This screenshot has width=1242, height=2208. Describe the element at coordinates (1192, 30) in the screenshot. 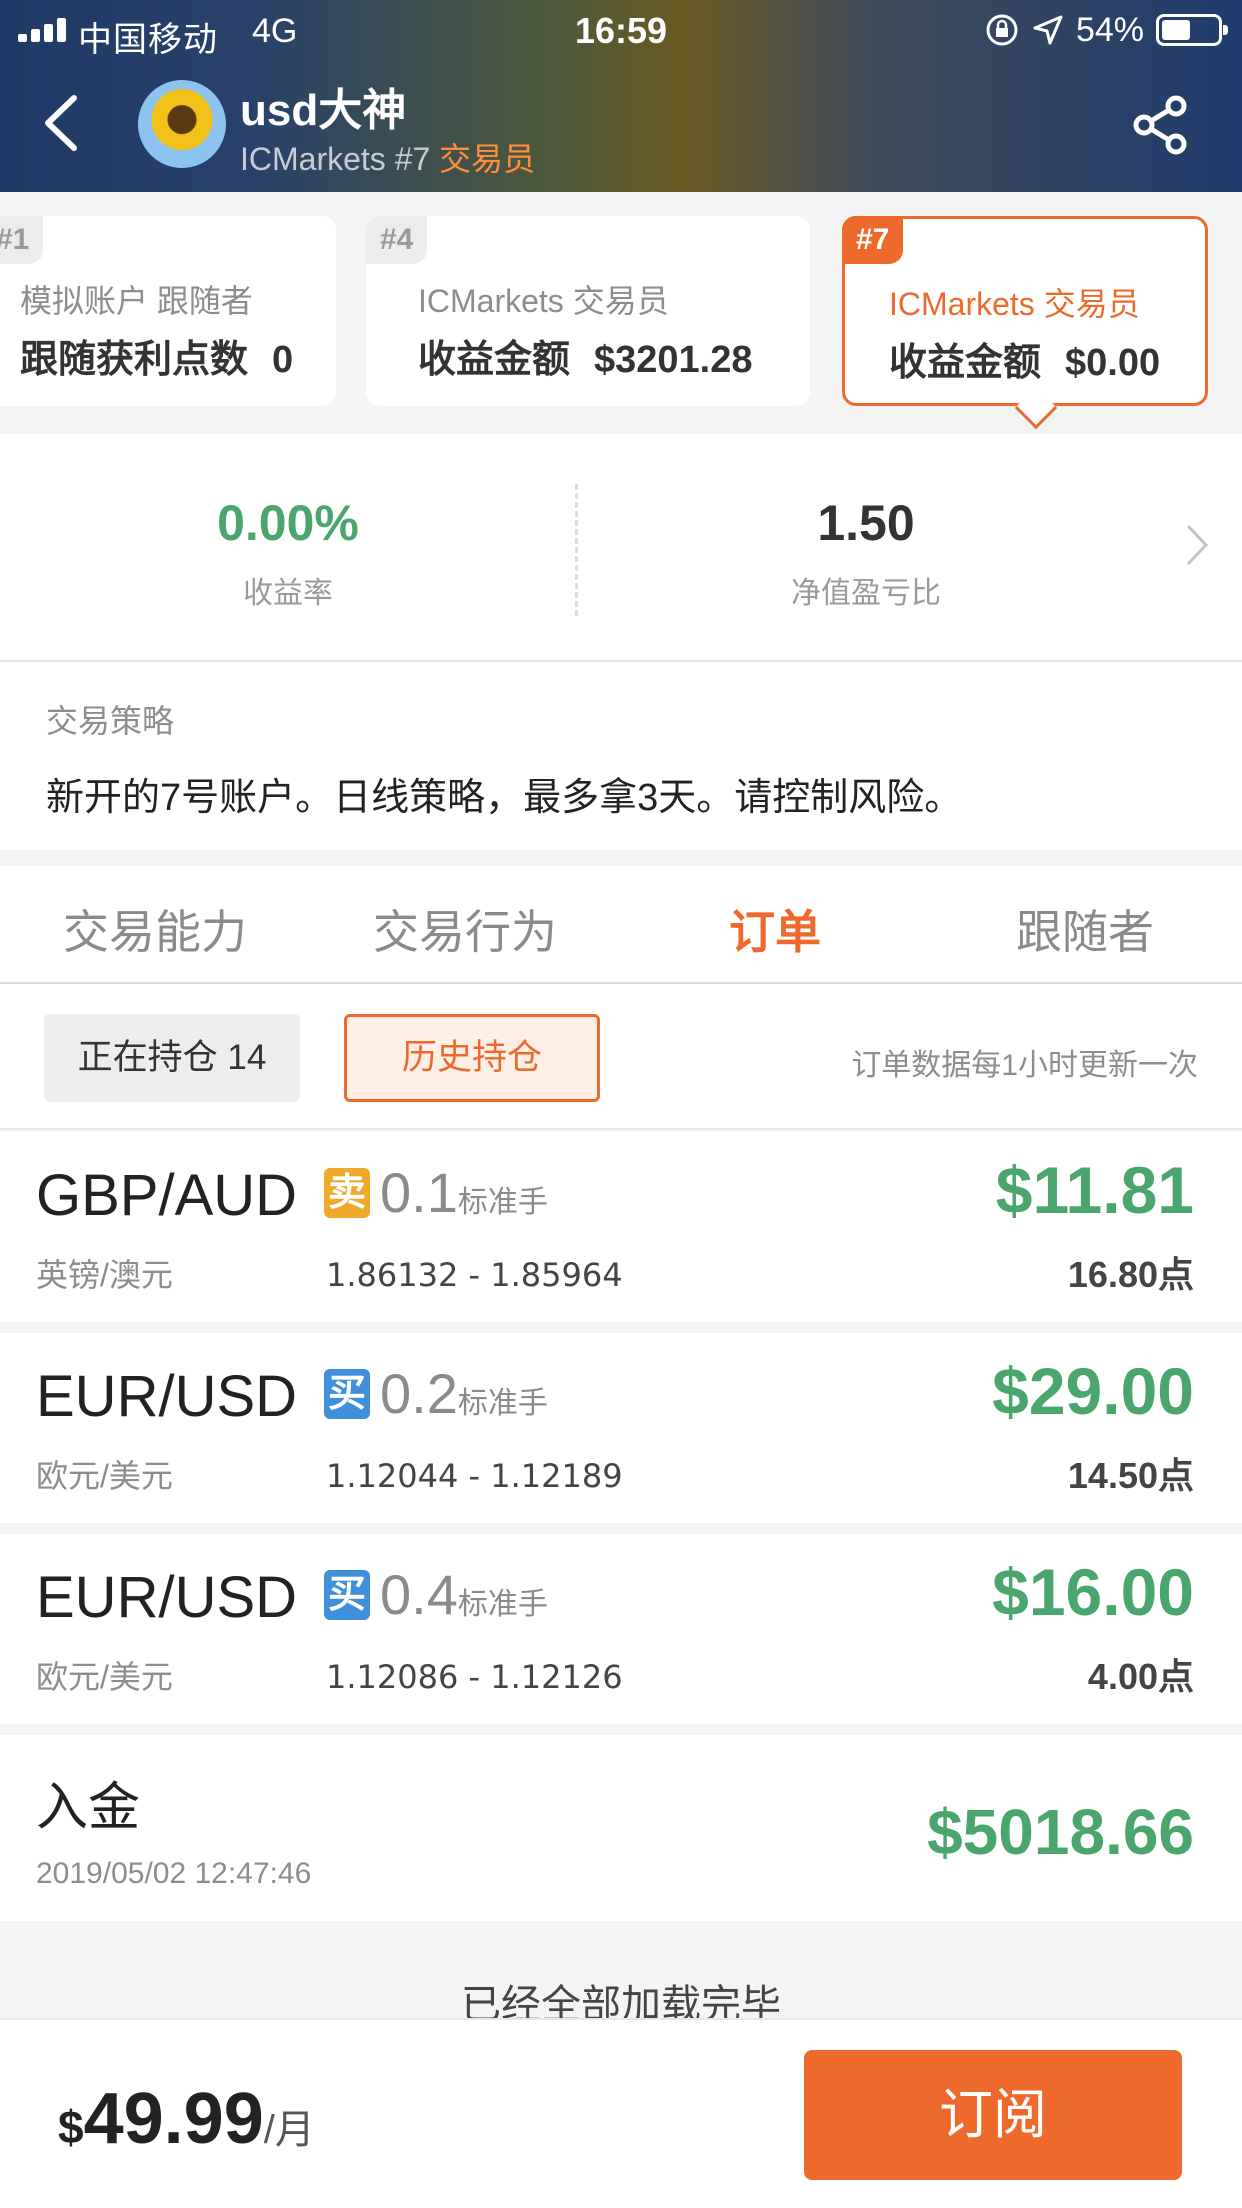

I see `battery-icon` at that location.